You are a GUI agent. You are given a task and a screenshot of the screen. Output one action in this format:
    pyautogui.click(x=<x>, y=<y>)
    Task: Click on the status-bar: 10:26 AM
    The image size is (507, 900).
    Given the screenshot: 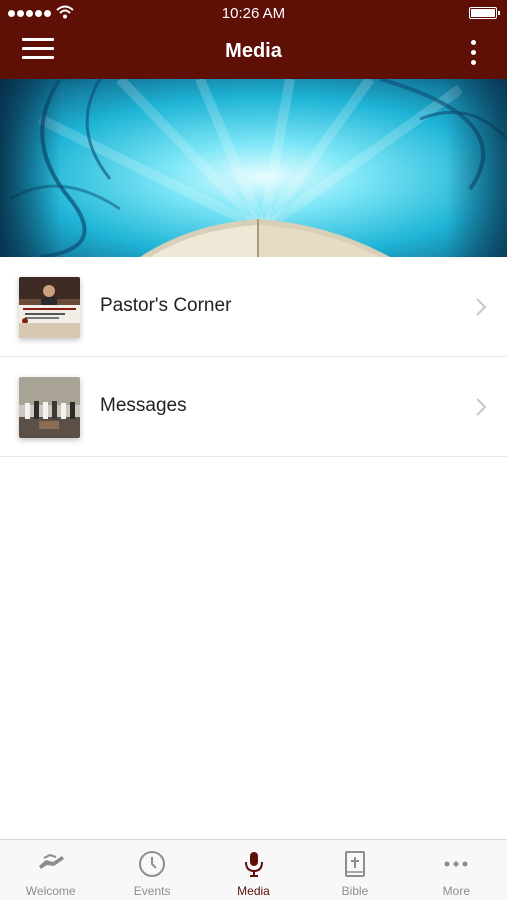 What is the action you would take?
    pyautogui.click(x=253, y=14)
    